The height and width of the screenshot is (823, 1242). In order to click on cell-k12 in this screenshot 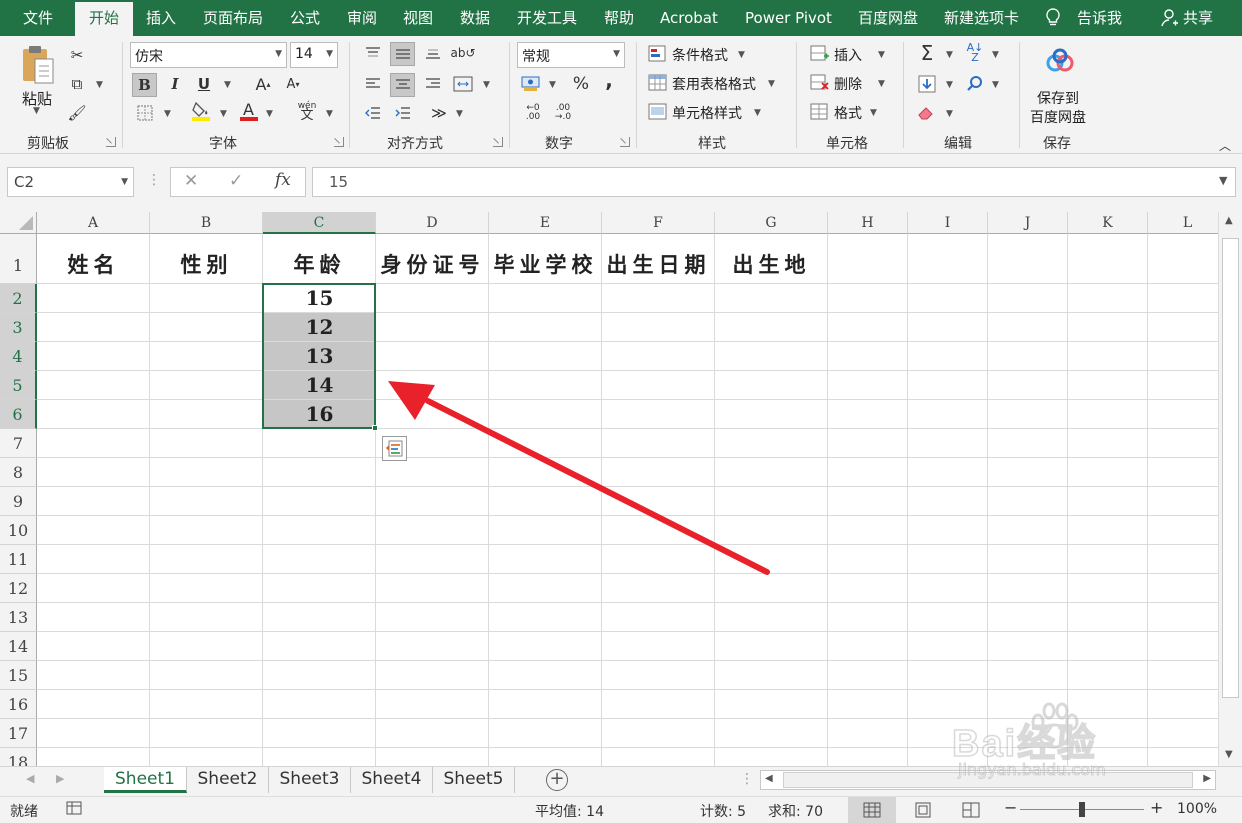, I will do `click(1108, 588)`.